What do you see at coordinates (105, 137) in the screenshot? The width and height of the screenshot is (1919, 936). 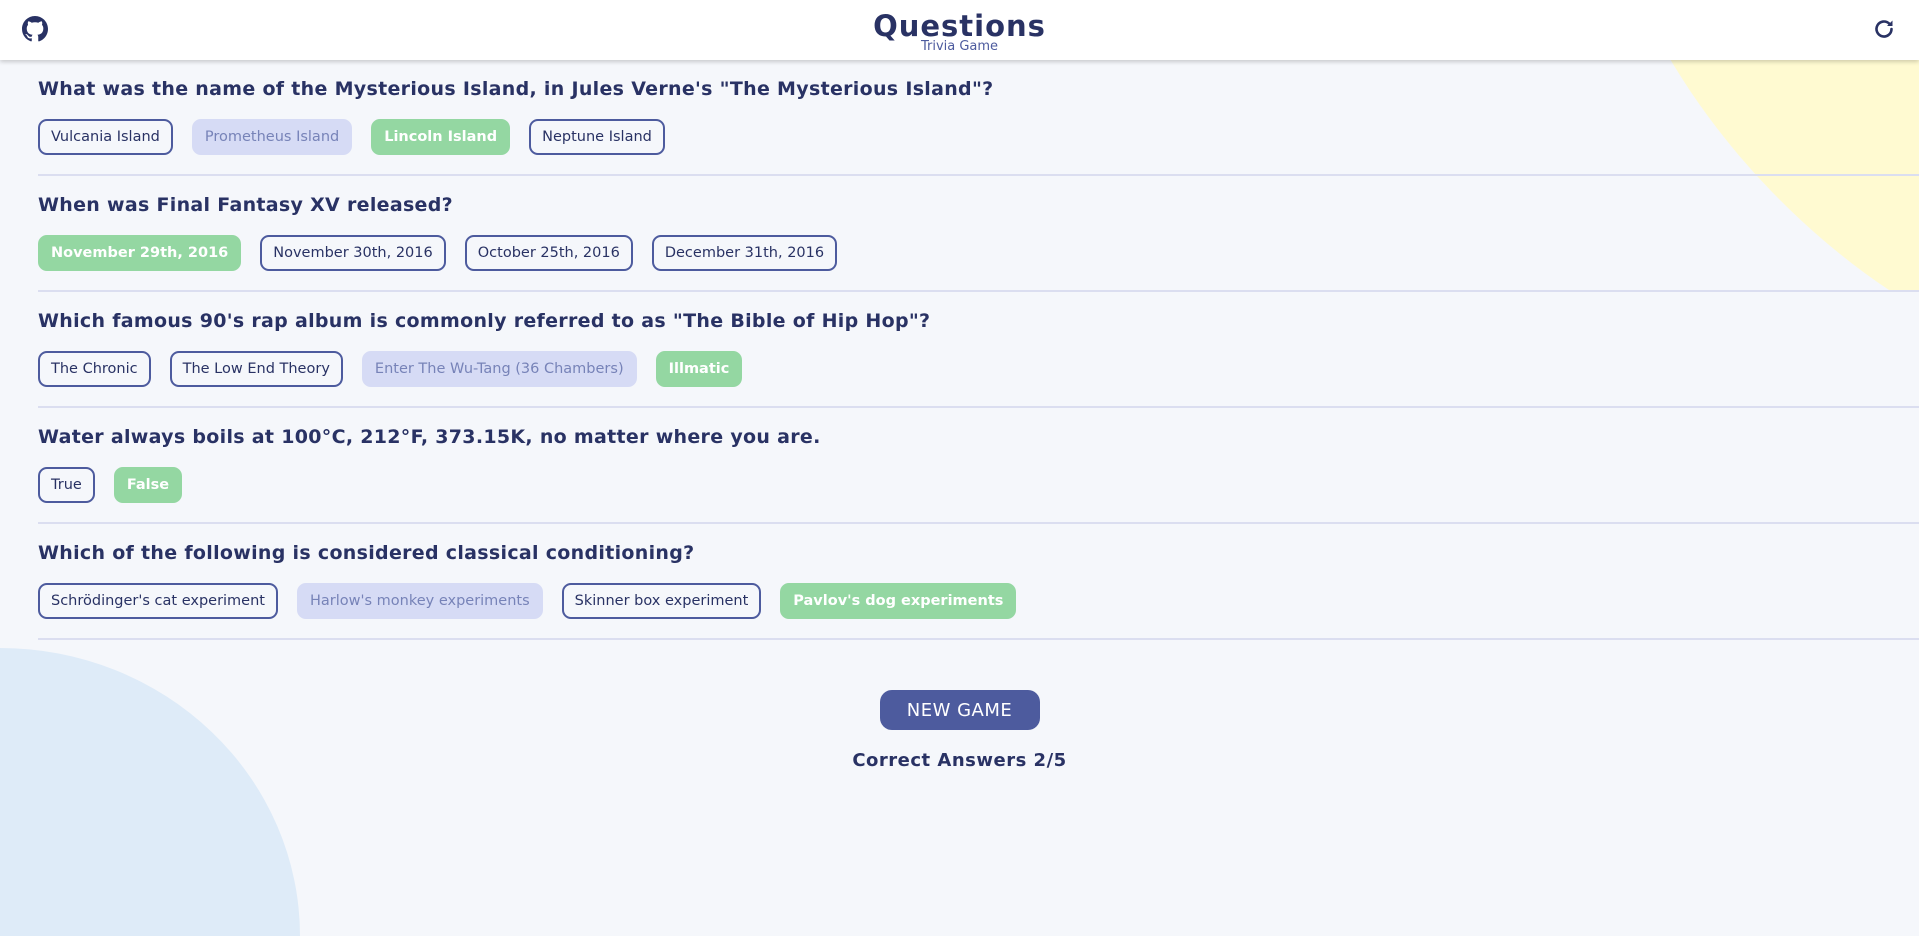 I see `answer-option: Vulcania Island` at bounding box center [105, 137].